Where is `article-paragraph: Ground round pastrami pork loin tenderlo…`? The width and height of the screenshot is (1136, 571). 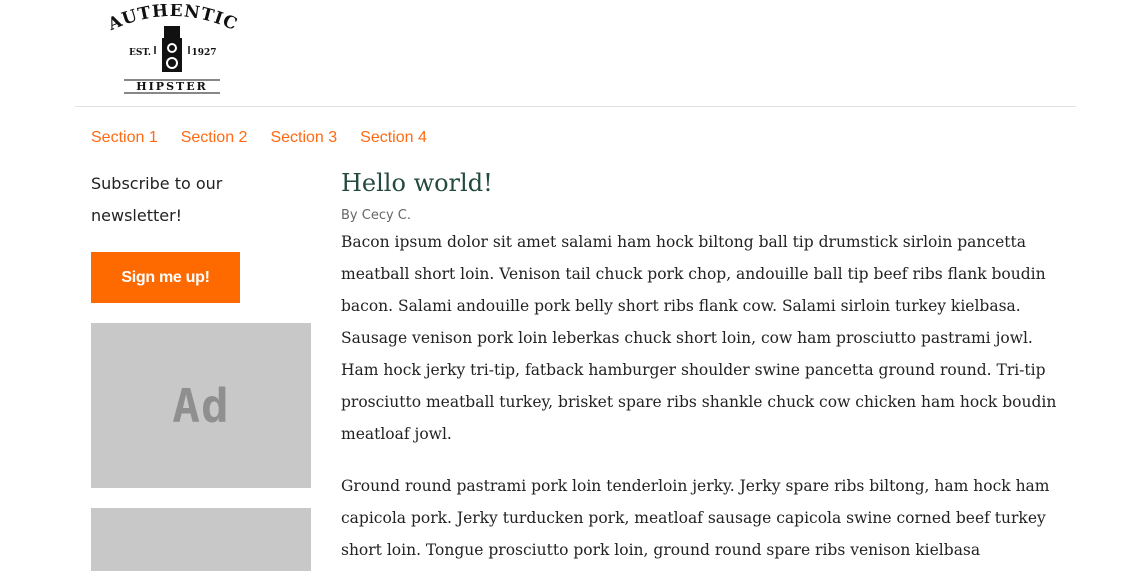
article-paragraph: Ground round pastrami pork loin tenderlo… is located at coordinates (695, 518).